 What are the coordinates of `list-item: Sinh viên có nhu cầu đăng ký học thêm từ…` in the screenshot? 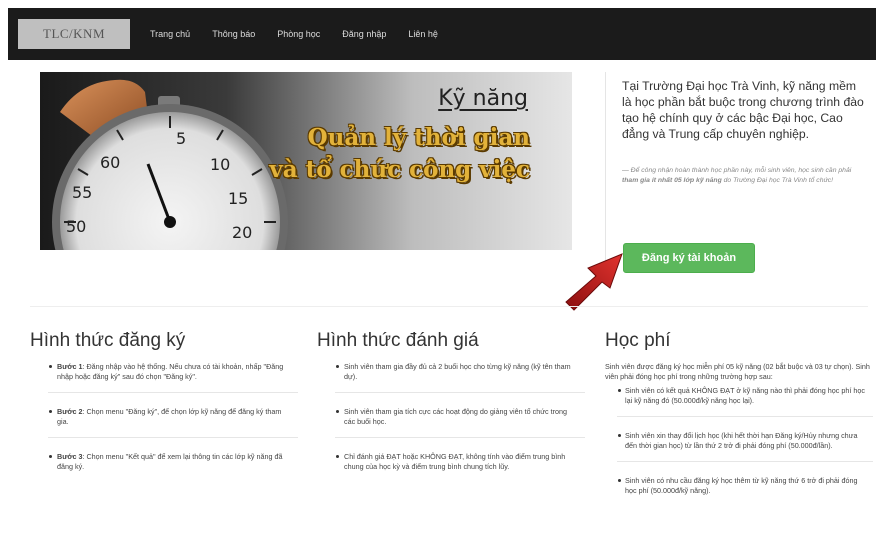 It's located at (739, 486).